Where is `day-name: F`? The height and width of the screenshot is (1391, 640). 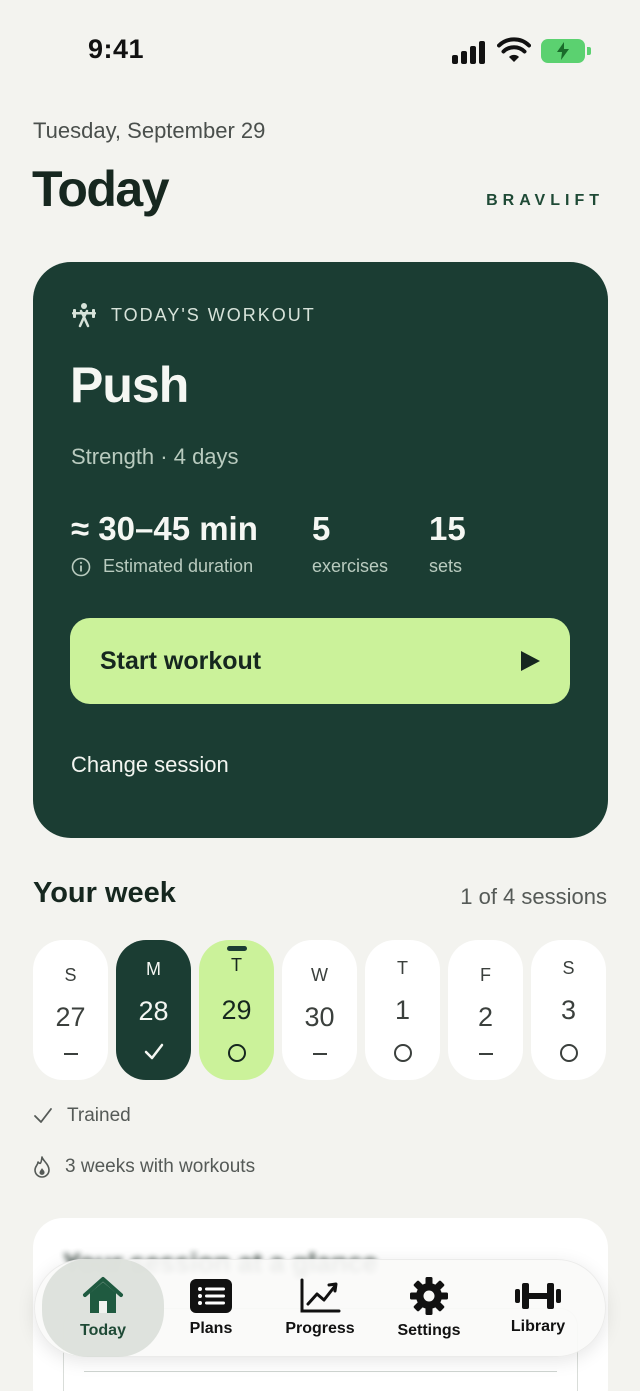 day-name: F is located at coordinates (485, 975).